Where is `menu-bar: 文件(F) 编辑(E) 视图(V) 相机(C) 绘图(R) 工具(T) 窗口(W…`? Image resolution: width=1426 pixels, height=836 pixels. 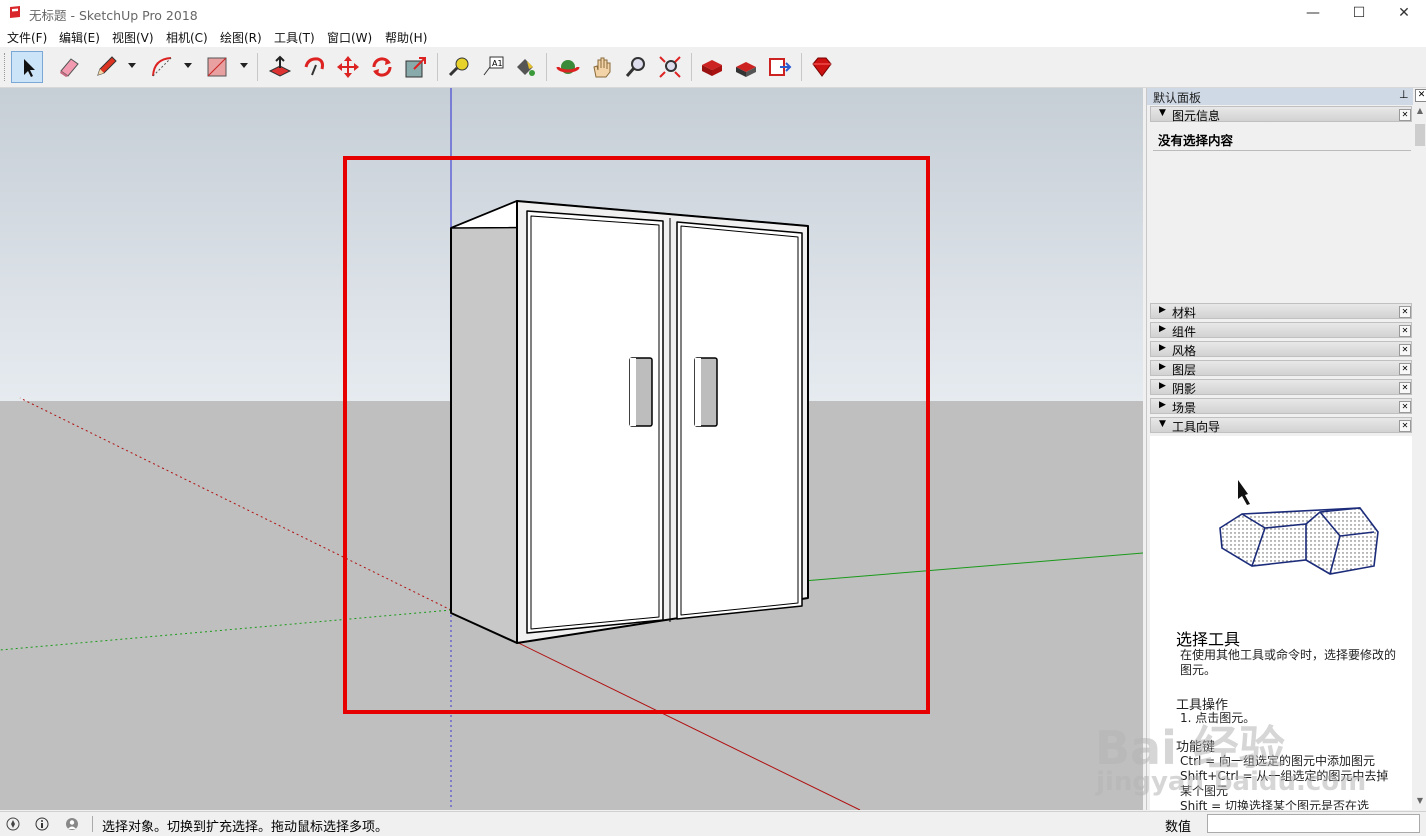 menu-bar: 文件(F) 编辑(E) 视图(V) 相机(C) 绘图(R) 工具(T) 窗口(W… is located at coordinates (713, 36).